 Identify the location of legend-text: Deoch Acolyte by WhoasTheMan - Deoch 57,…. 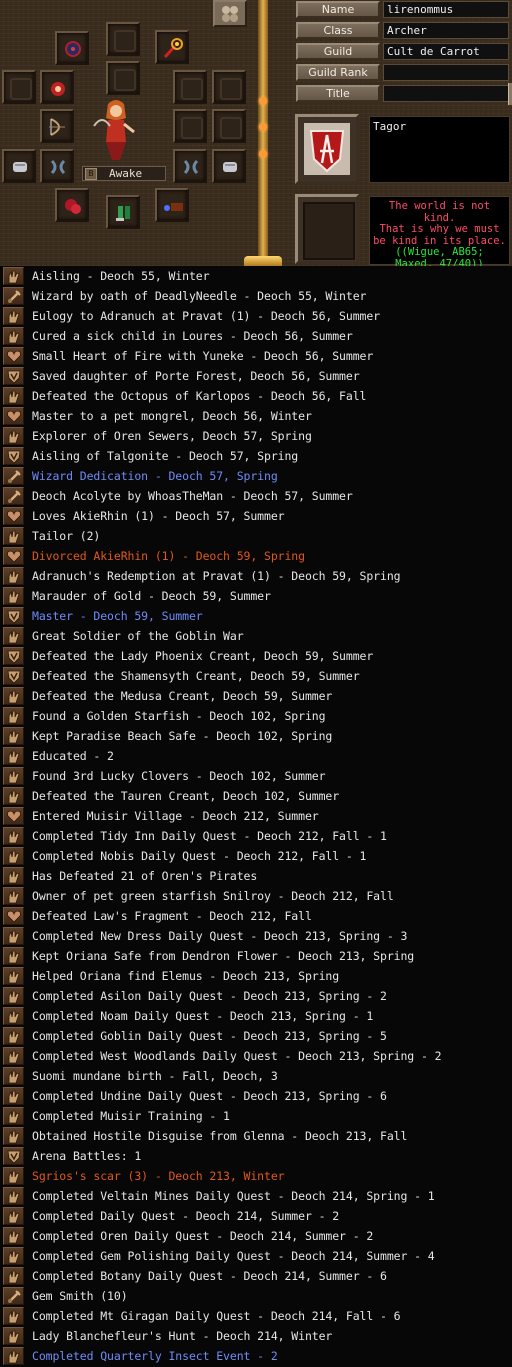
(192, 496).